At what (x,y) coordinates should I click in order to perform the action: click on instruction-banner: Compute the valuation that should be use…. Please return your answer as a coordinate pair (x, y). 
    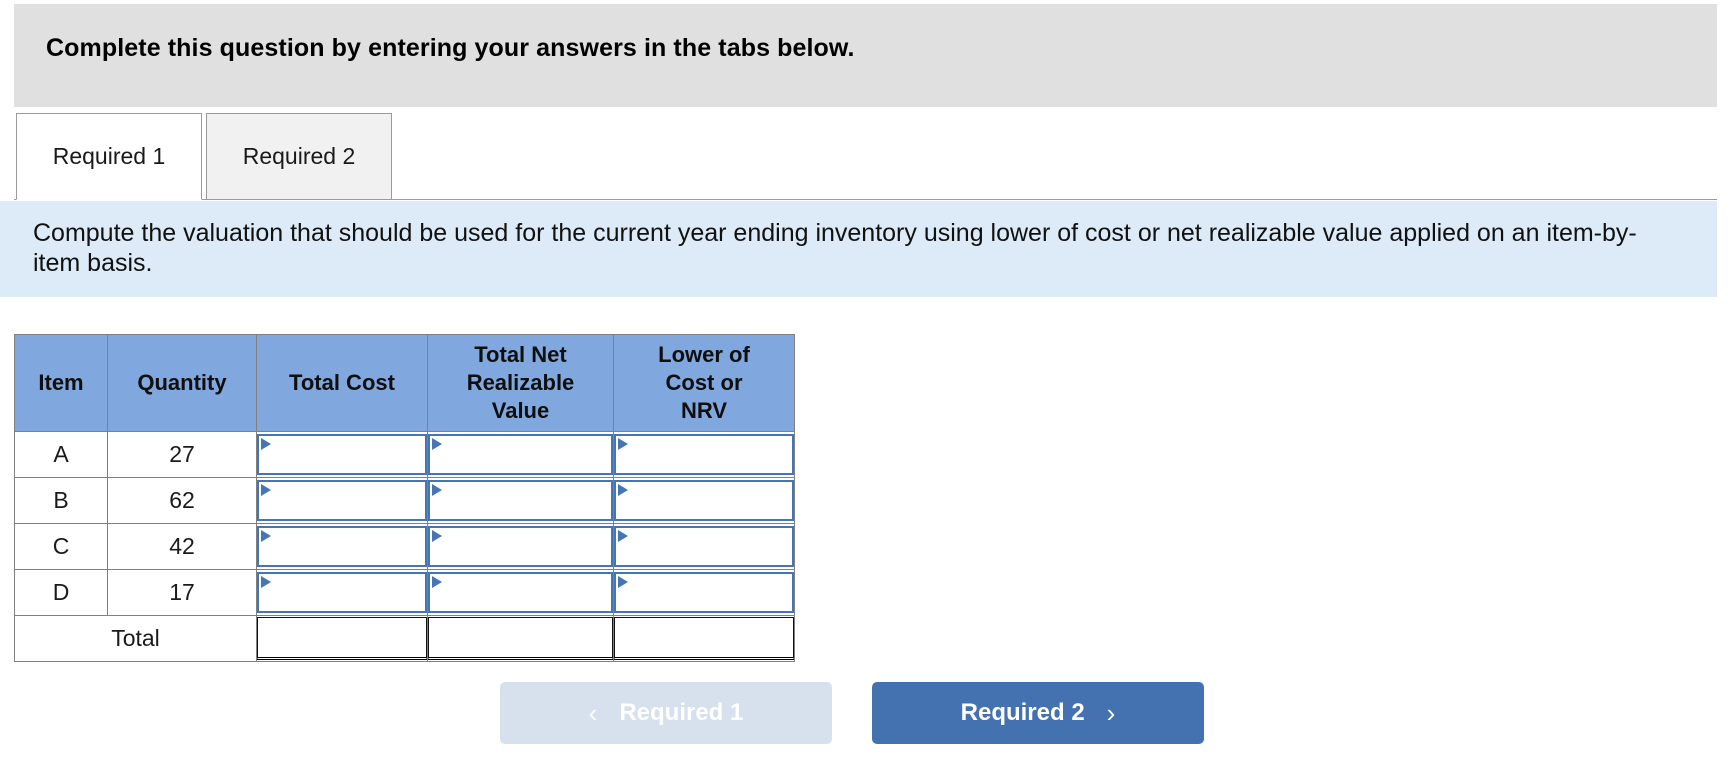
    Looking at the image, I should click on (858, 249).